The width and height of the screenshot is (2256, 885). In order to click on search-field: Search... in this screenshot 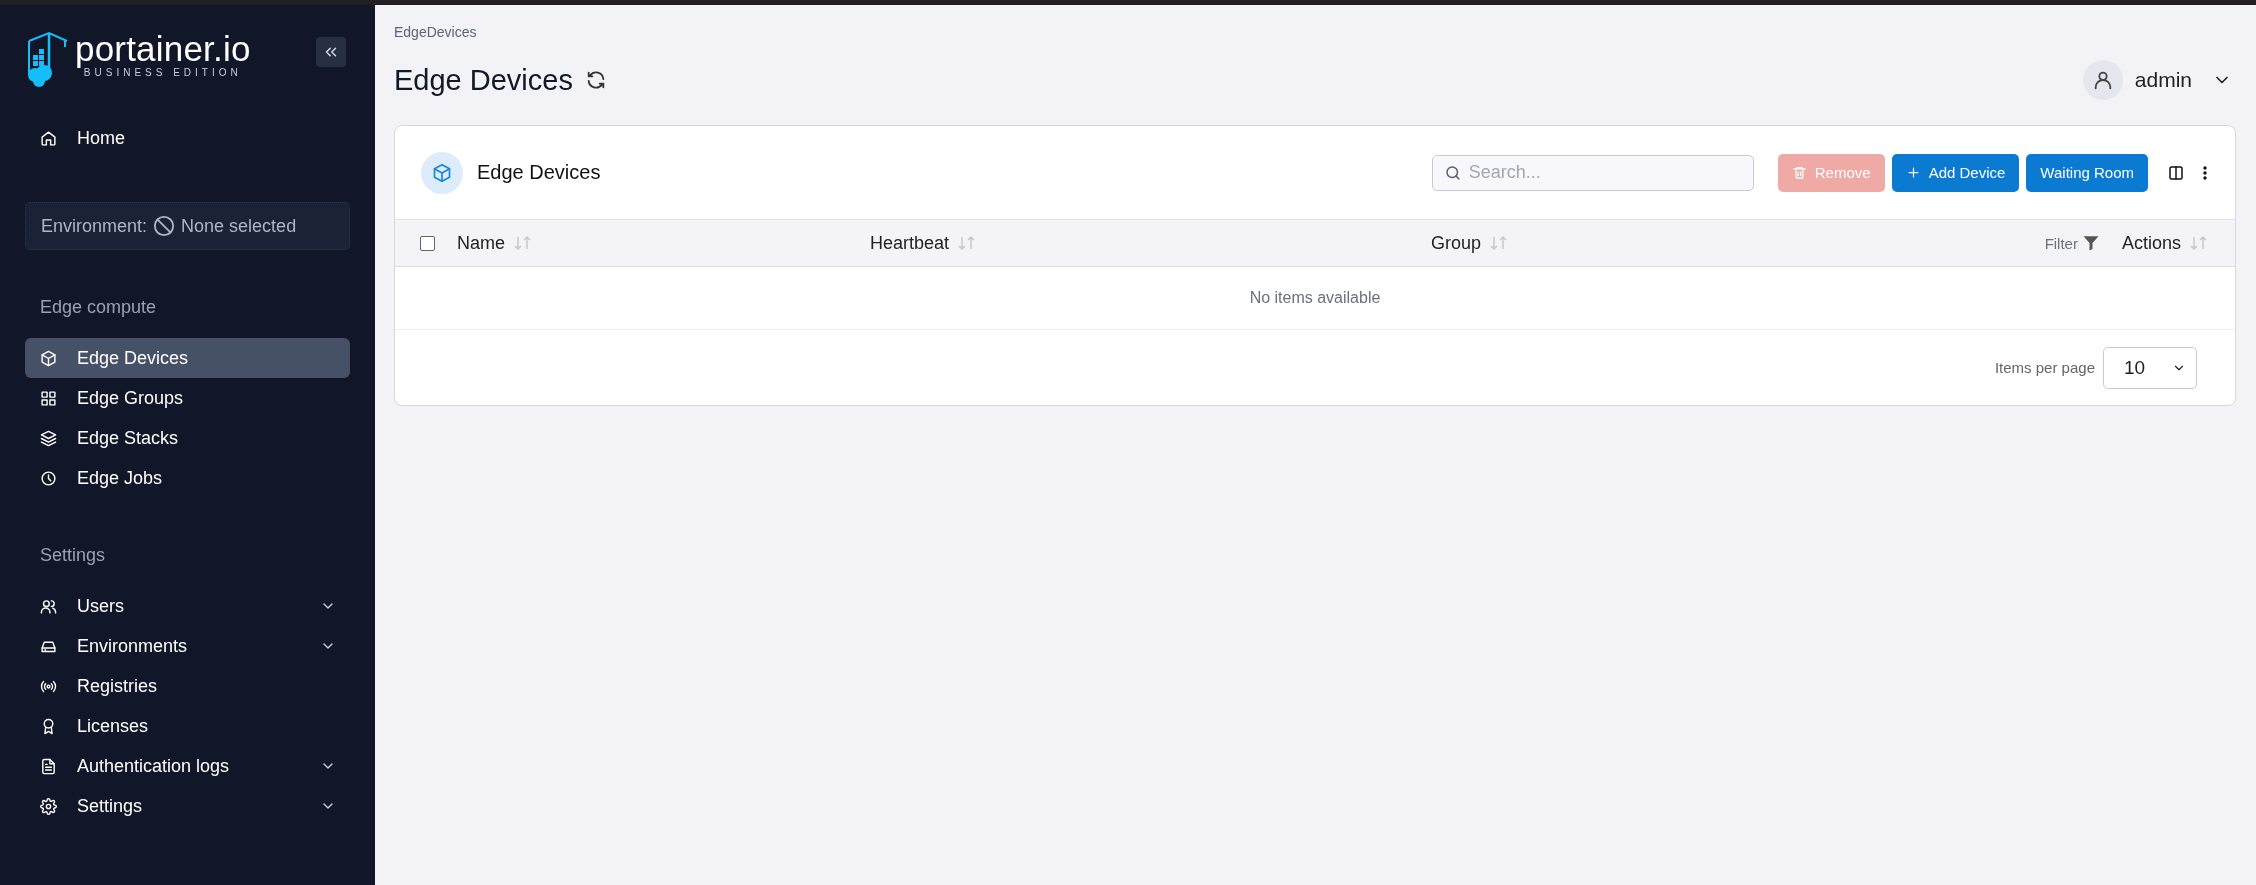, I will do `click(1592, 172)`.